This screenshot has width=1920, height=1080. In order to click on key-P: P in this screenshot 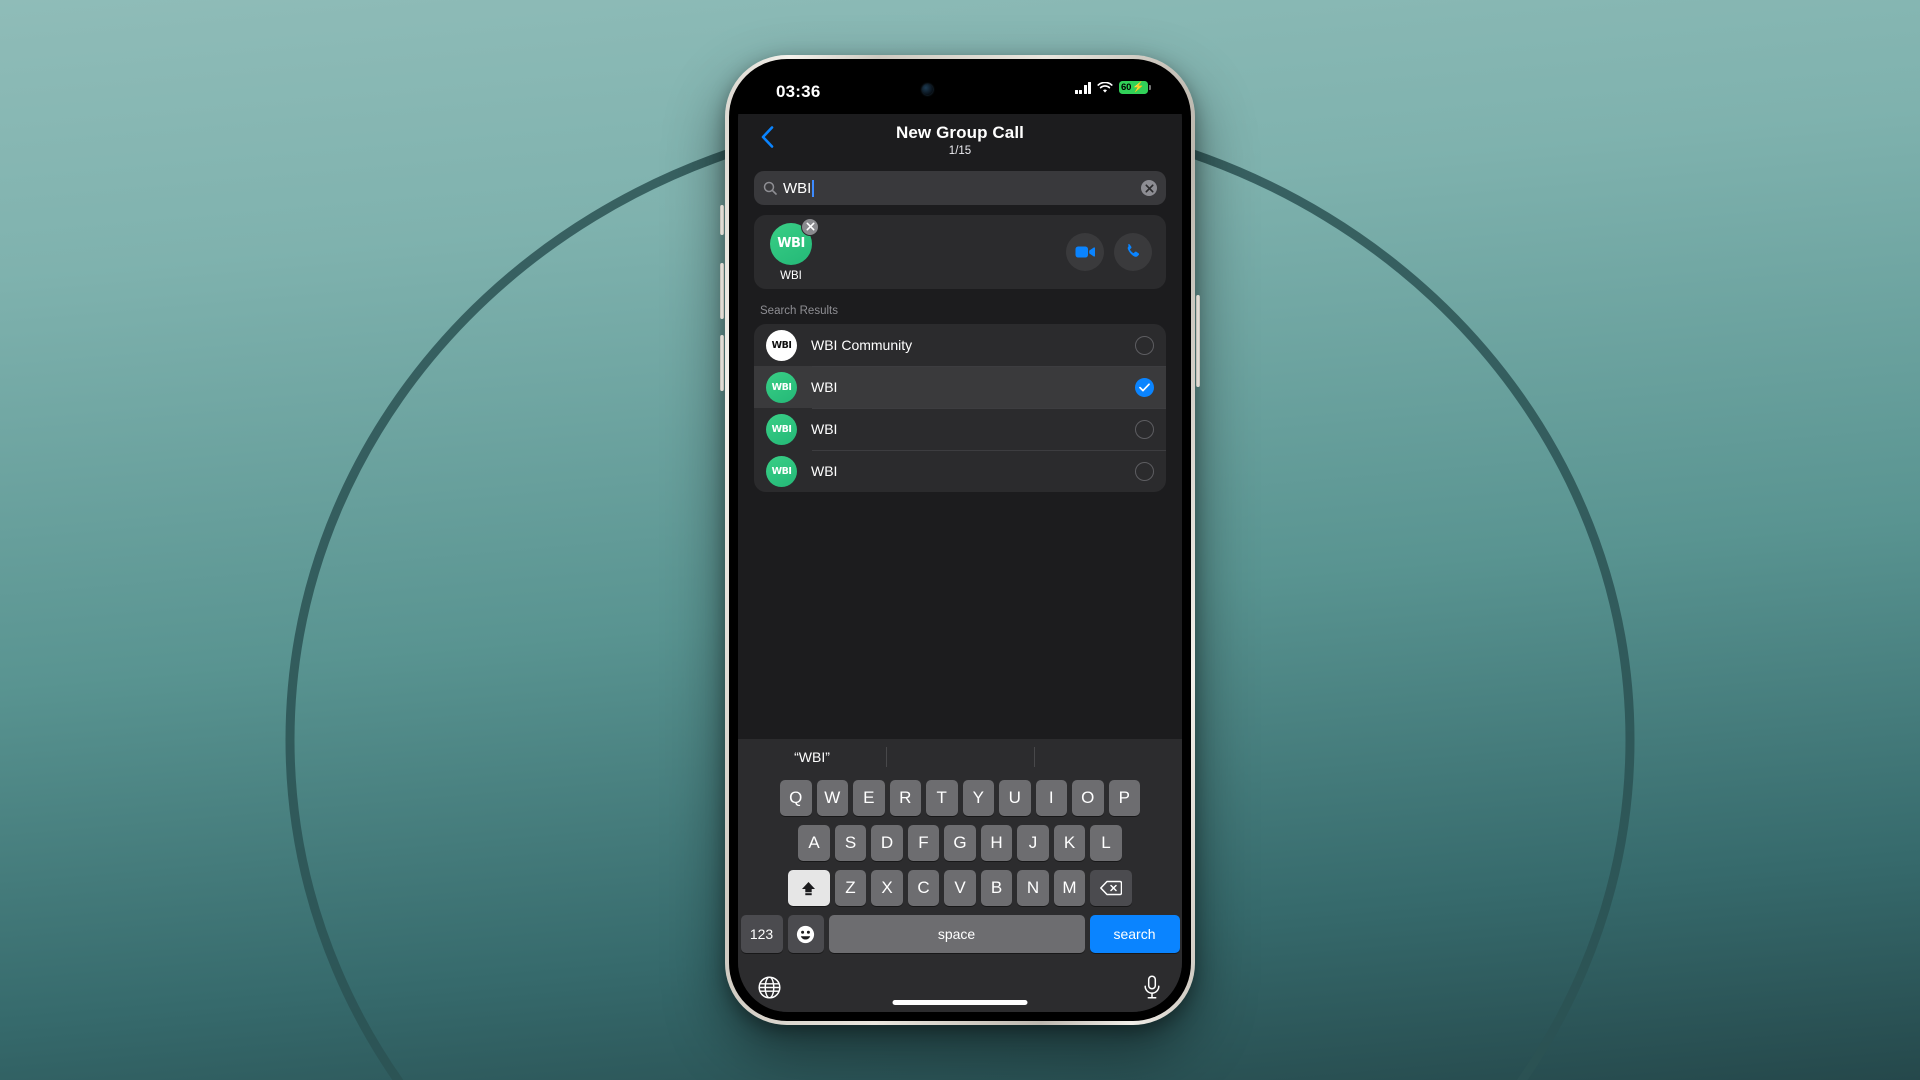, I will do `click(1124, 798)`.